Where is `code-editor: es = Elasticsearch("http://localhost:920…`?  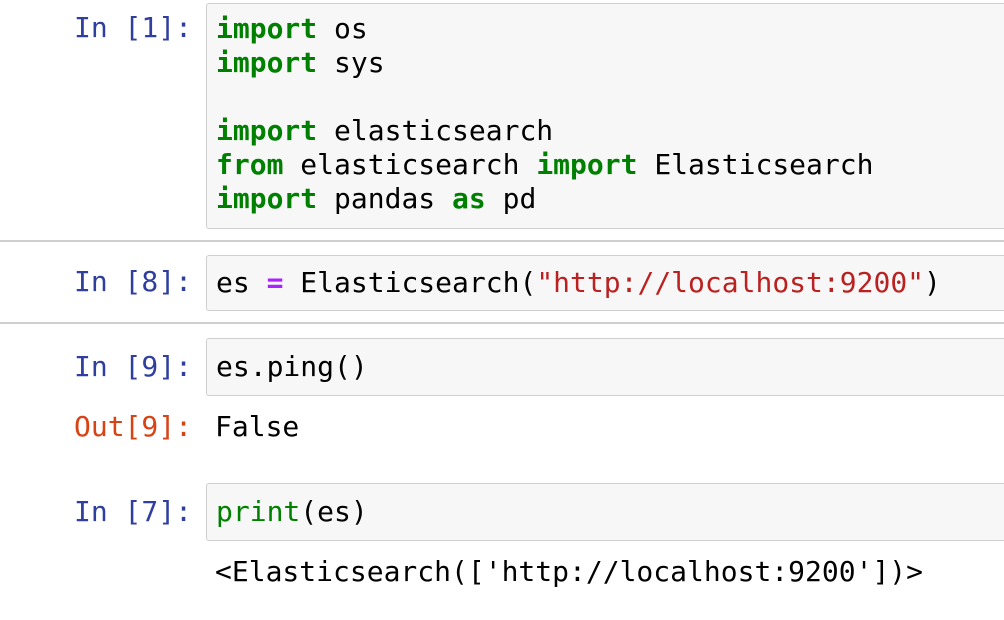
code-editor: es = Elasticsearch("http://localhost:920… is located at coordinates (605, 283).